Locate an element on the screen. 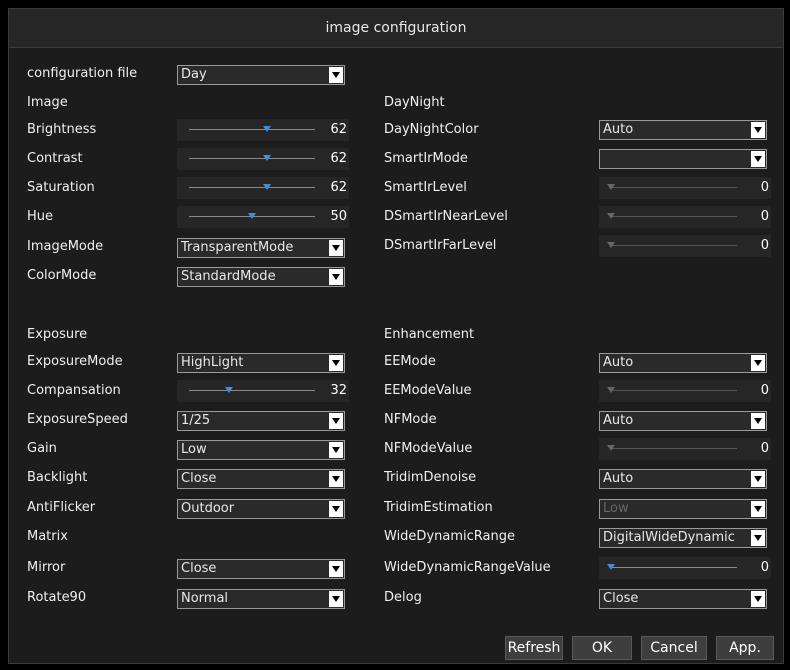 This screenshot has width=790, height=670. wdr-dropdown: DigitalWideDynamic is located at coordinates (683, 538).